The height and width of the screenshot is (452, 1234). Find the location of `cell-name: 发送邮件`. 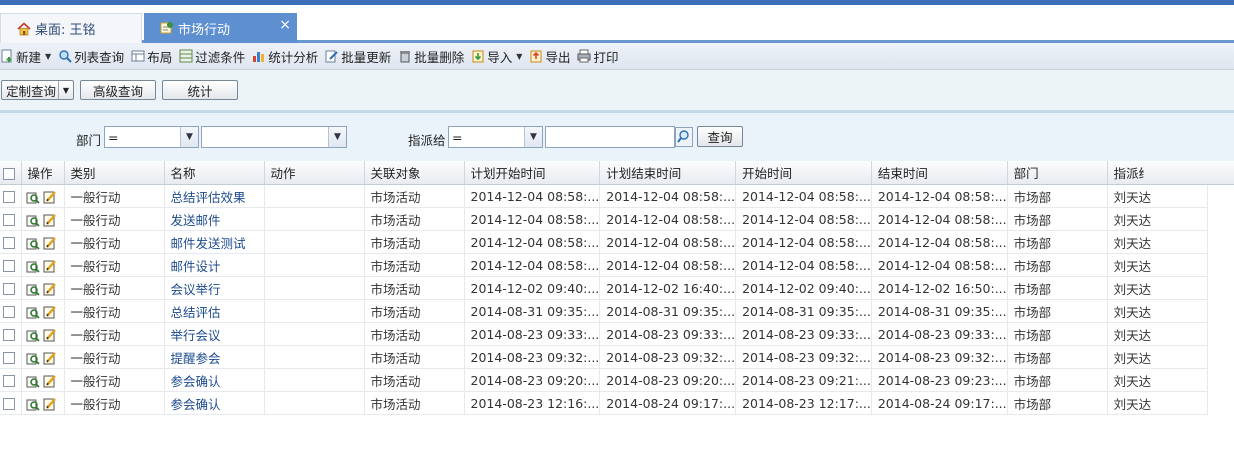

cell-name: 发送邮件 is located at coordinates (214, 219).